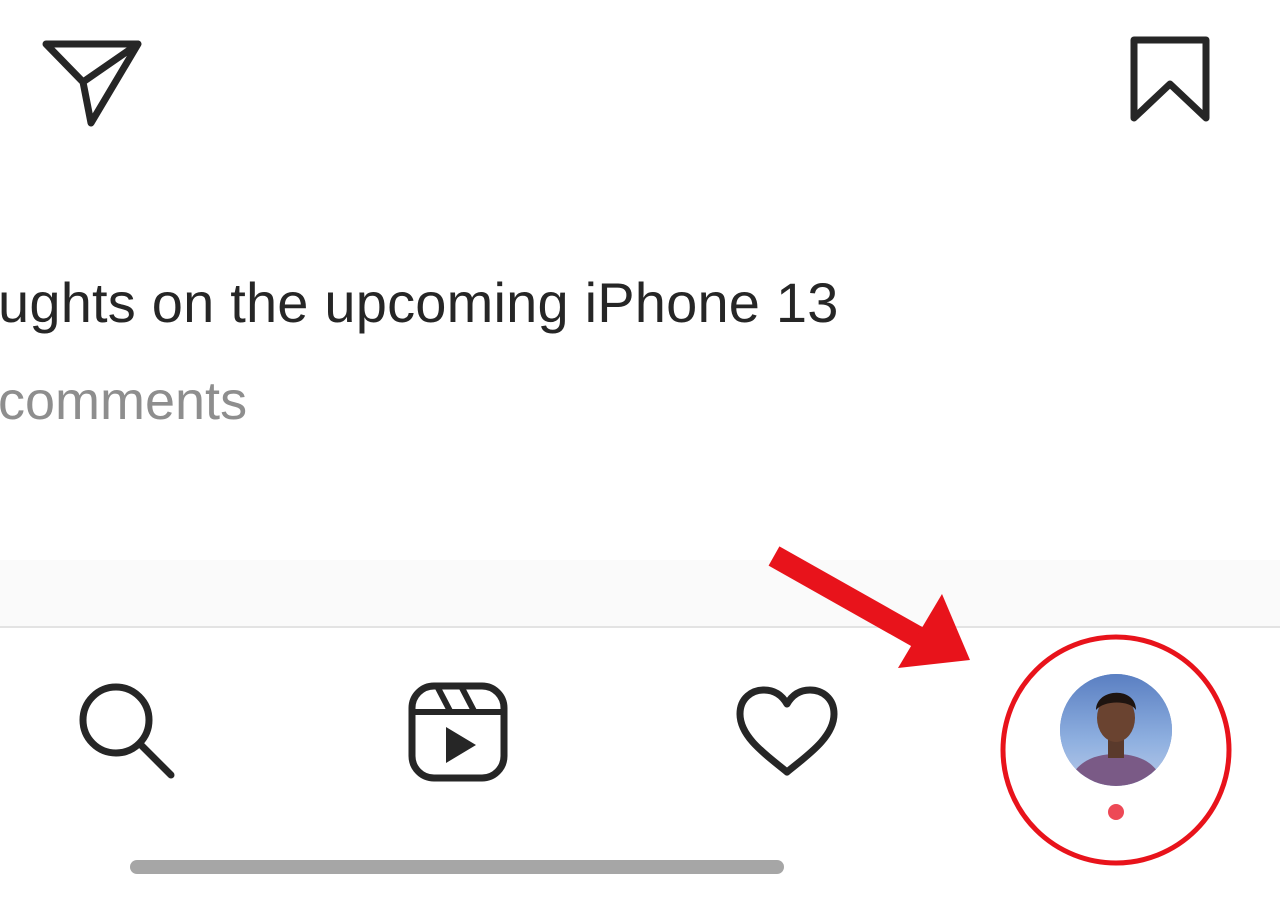 Image resolution: width=1280 pixels, height=902 pixels. I want to click on save-button, so click(1170, 80).